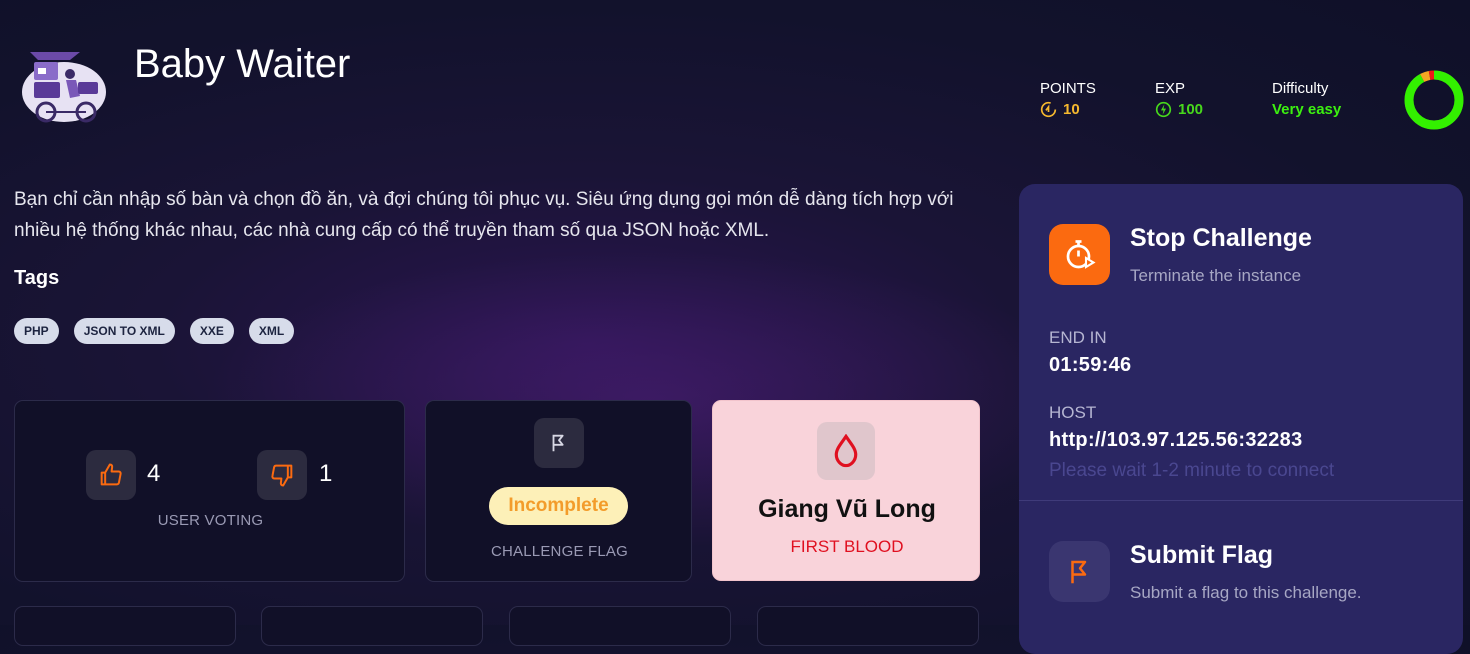  Describe the element at coordinates (1048, 109) in the screenshot. I see `points-icon` at that location.